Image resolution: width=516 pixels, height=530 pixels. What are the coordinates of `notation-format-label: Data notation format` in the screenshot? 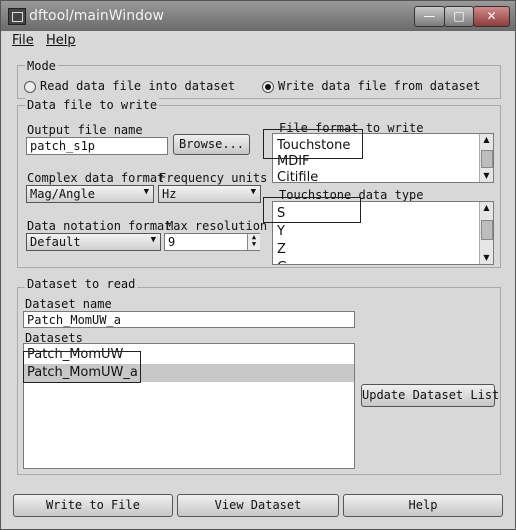 It's located at (99, 226).